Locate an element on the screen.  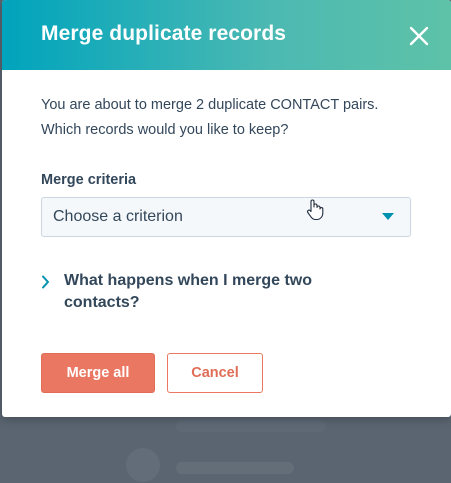
dialog-title: Merge duplicate records is located at coordinates (164, 33).